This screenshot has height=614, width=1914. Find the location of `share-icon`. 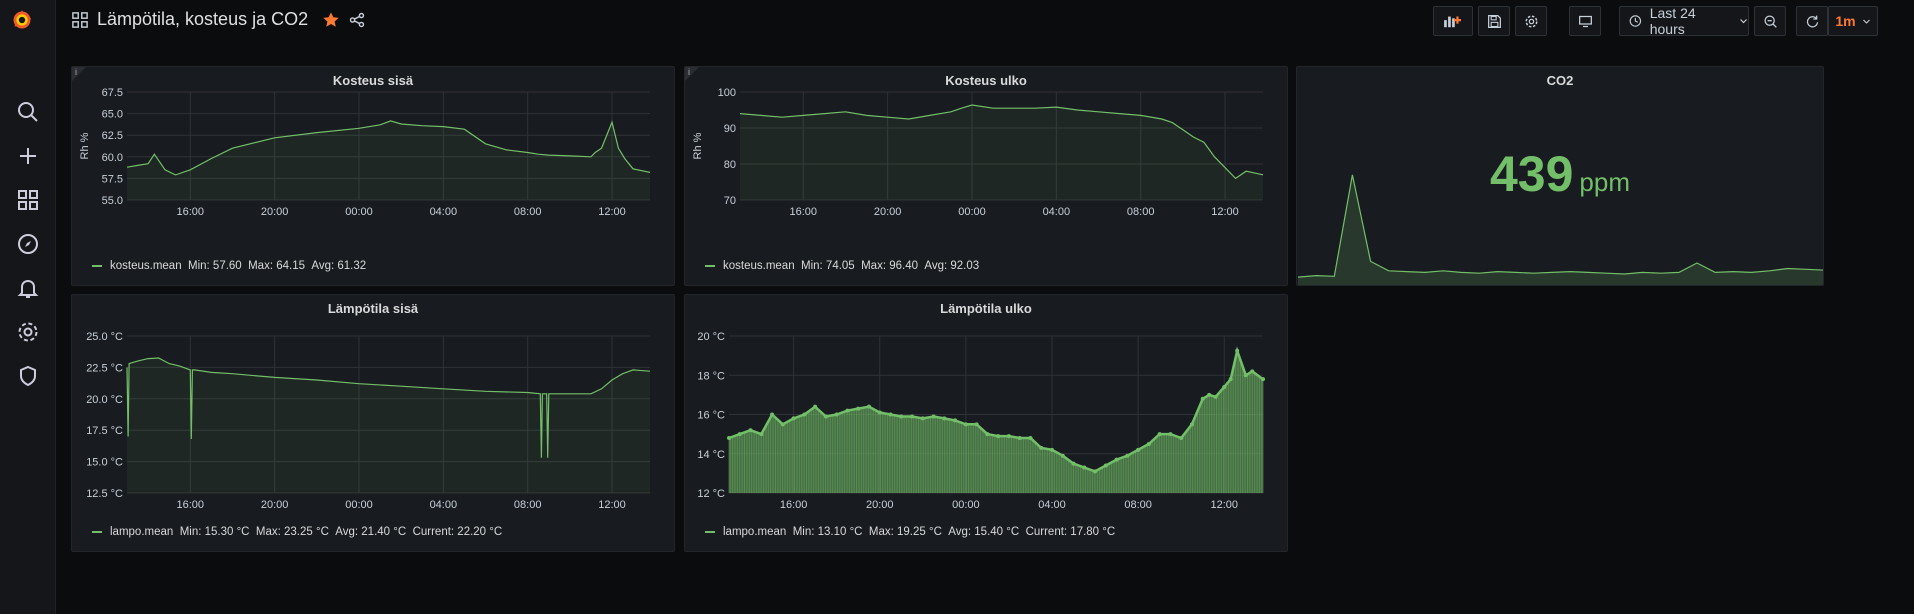

share-icon is located at coordinates (357, 20).